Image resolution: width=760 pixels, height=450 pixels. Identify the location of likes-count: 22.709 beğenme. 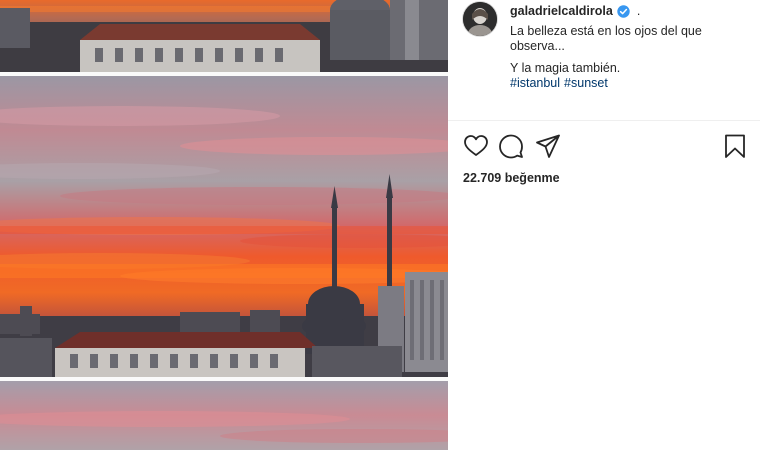
(511, 178).